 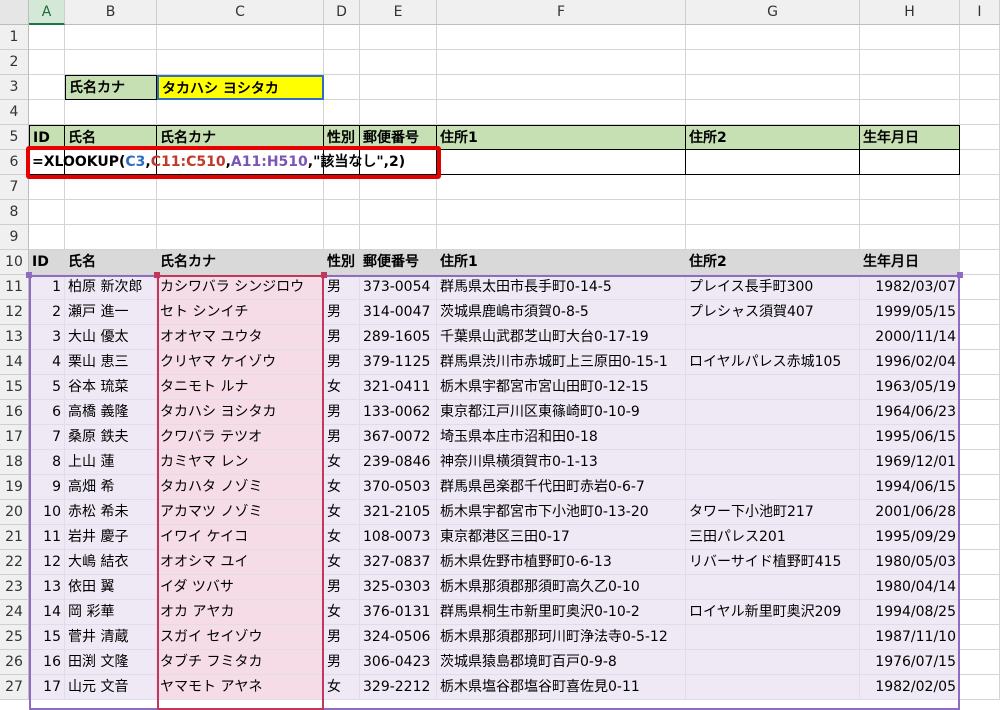 I want to click on column-header-c: C, so click(x=240, y=12).